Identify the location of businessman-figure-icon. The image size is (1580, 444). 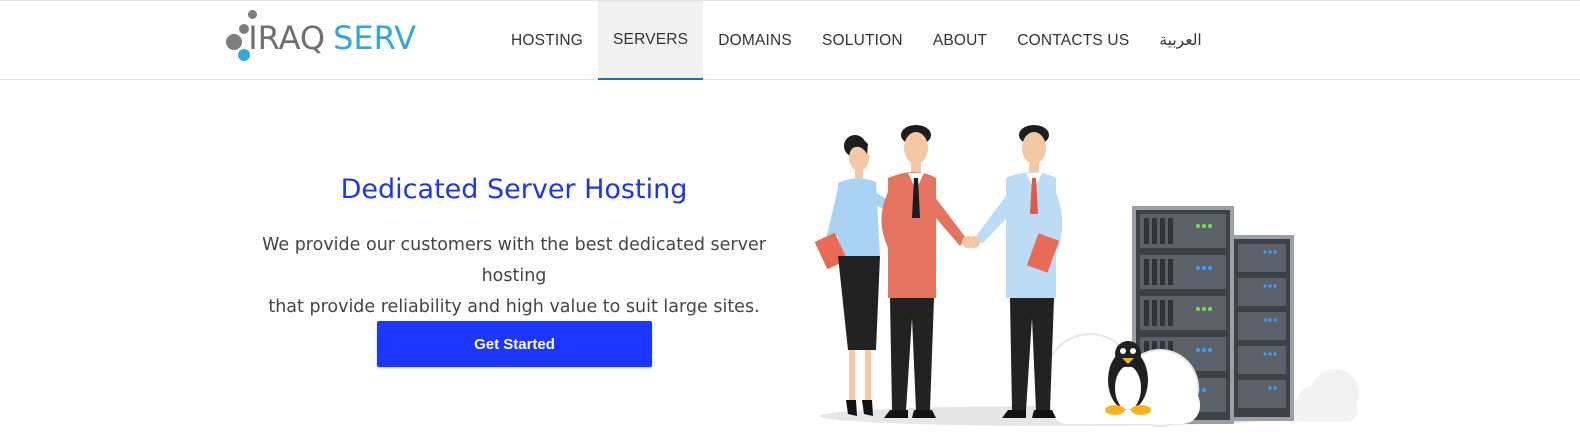
(927, 271).